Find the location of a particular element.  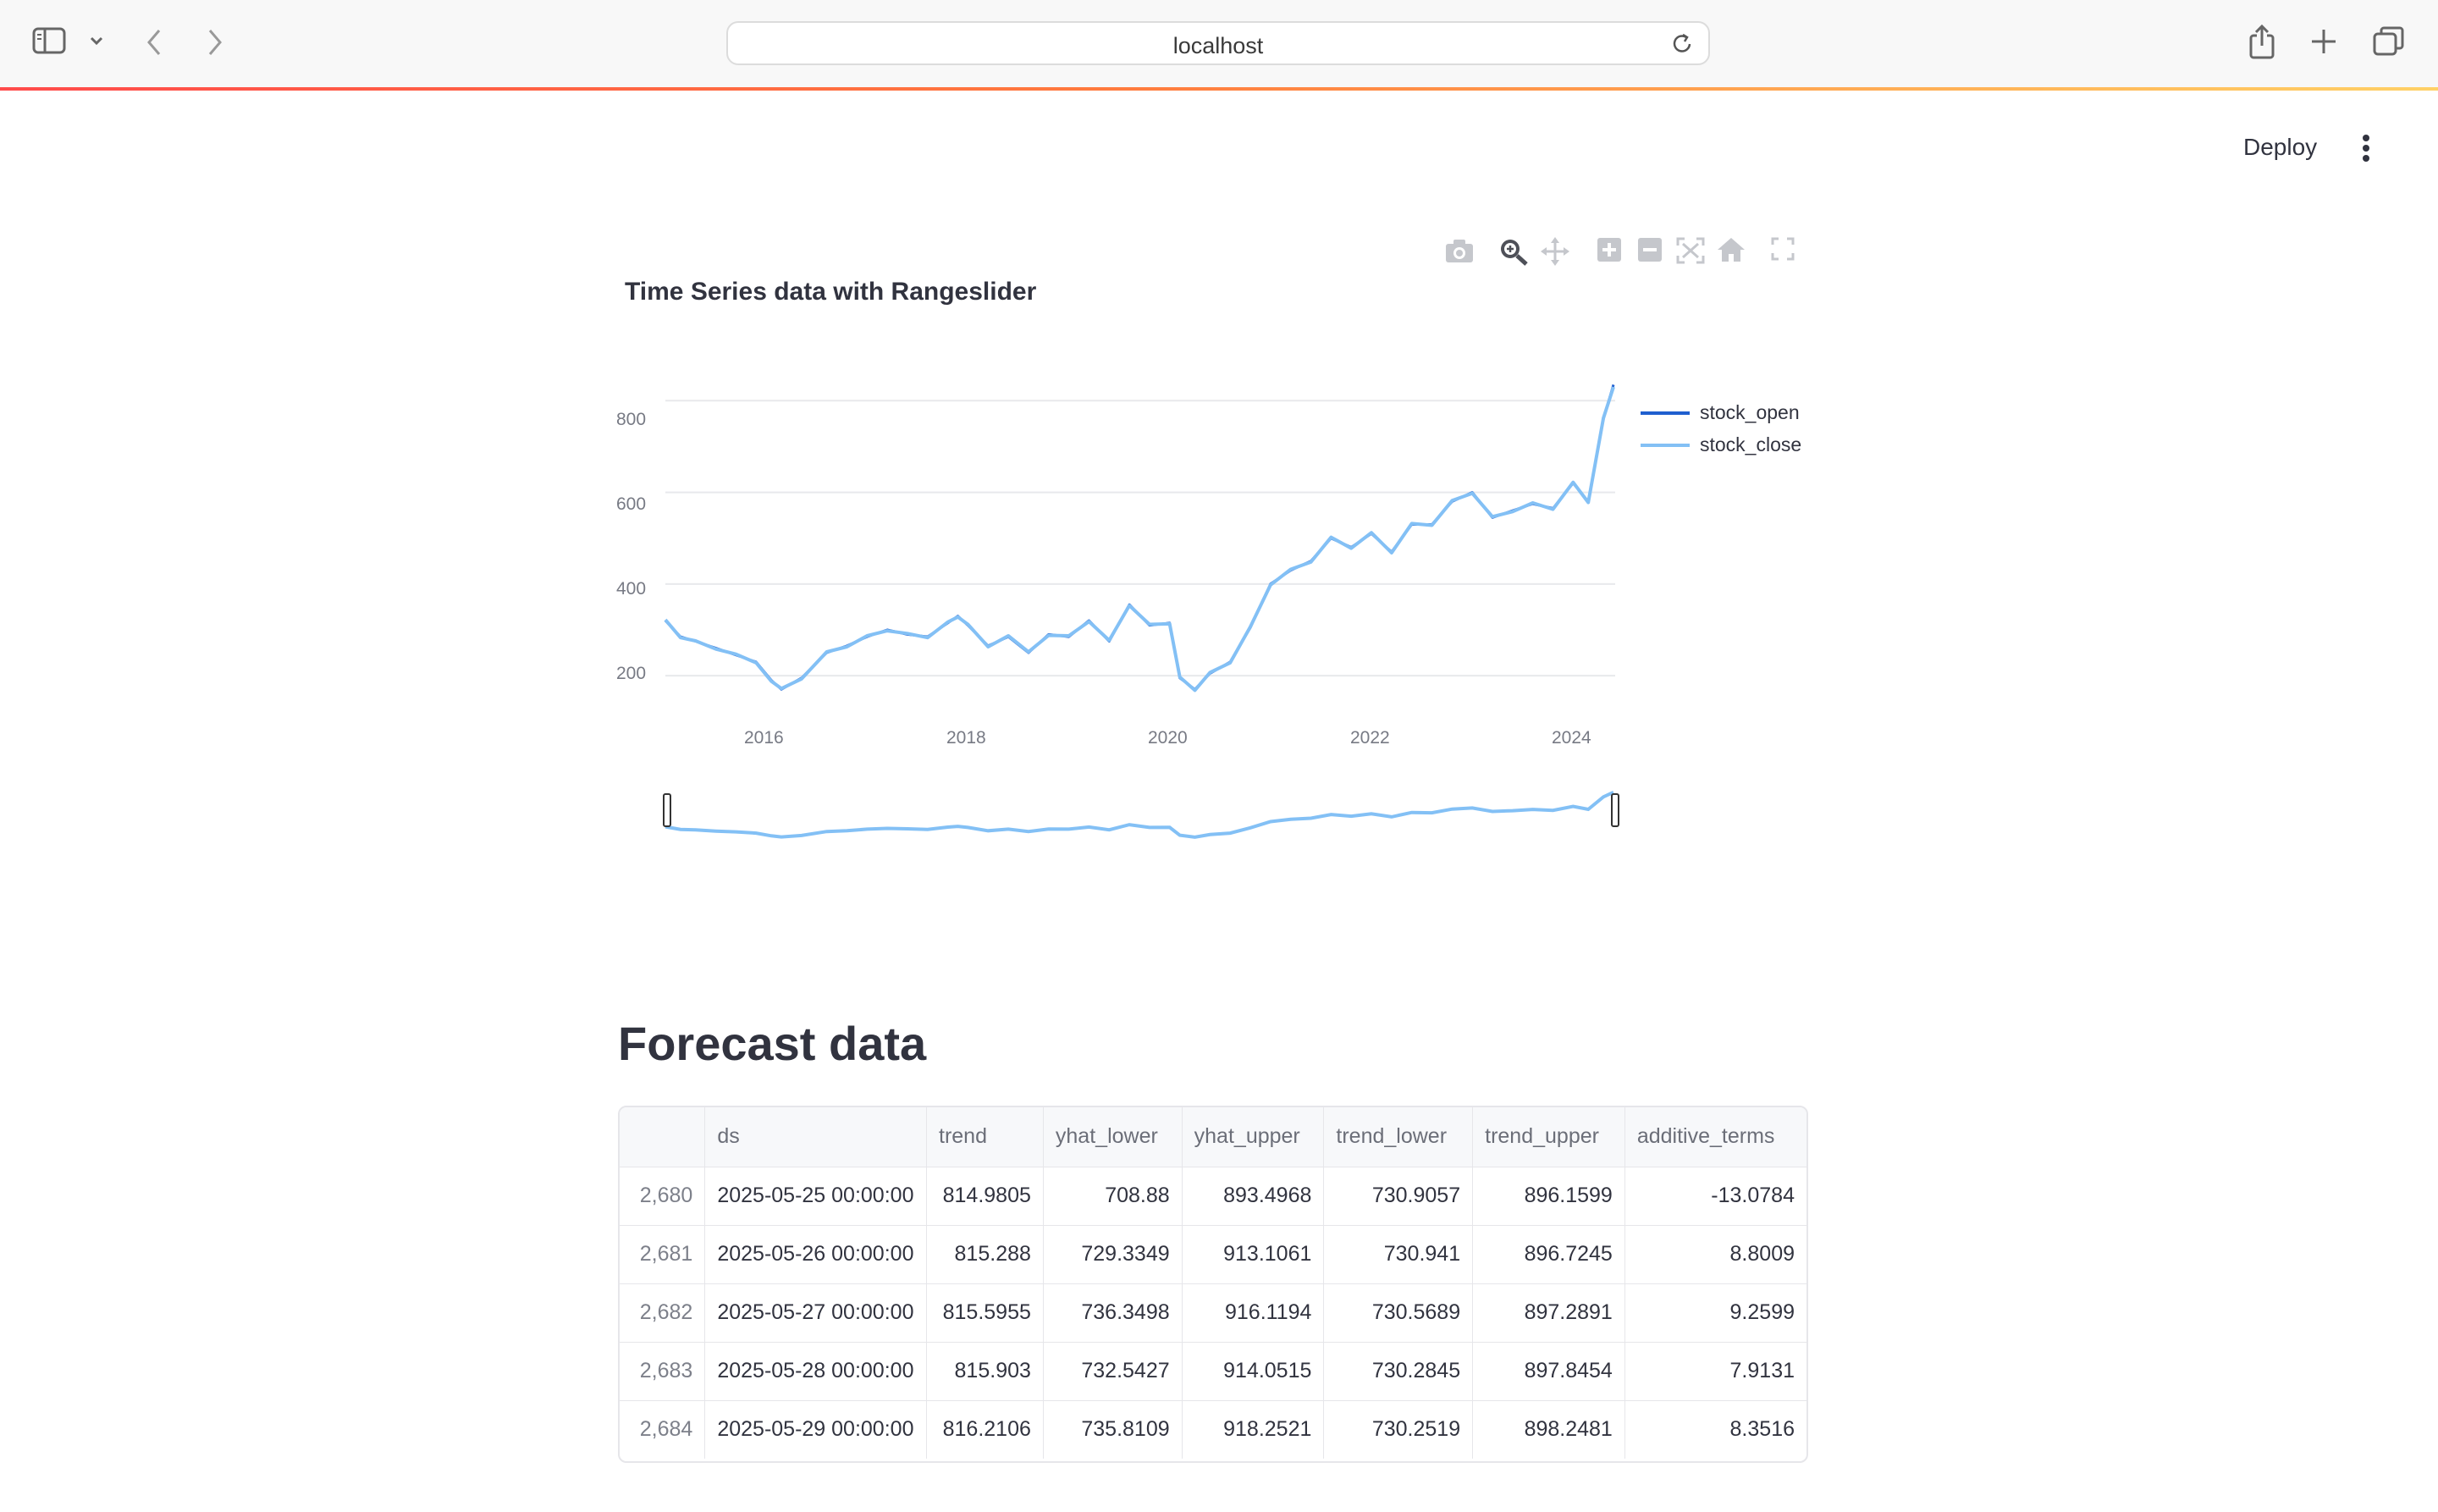

table-cell: 898.2481 is located at coordinates (1548, 1429).